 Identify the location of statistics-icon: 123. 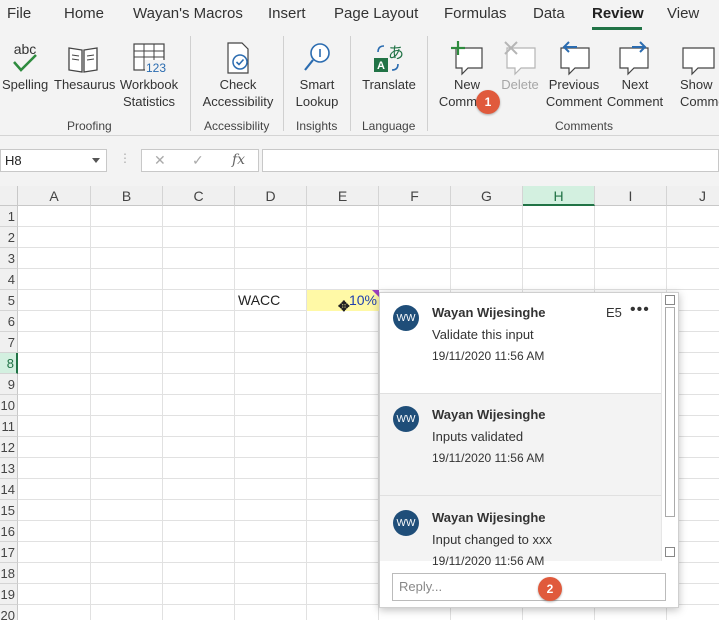
(149, 55).